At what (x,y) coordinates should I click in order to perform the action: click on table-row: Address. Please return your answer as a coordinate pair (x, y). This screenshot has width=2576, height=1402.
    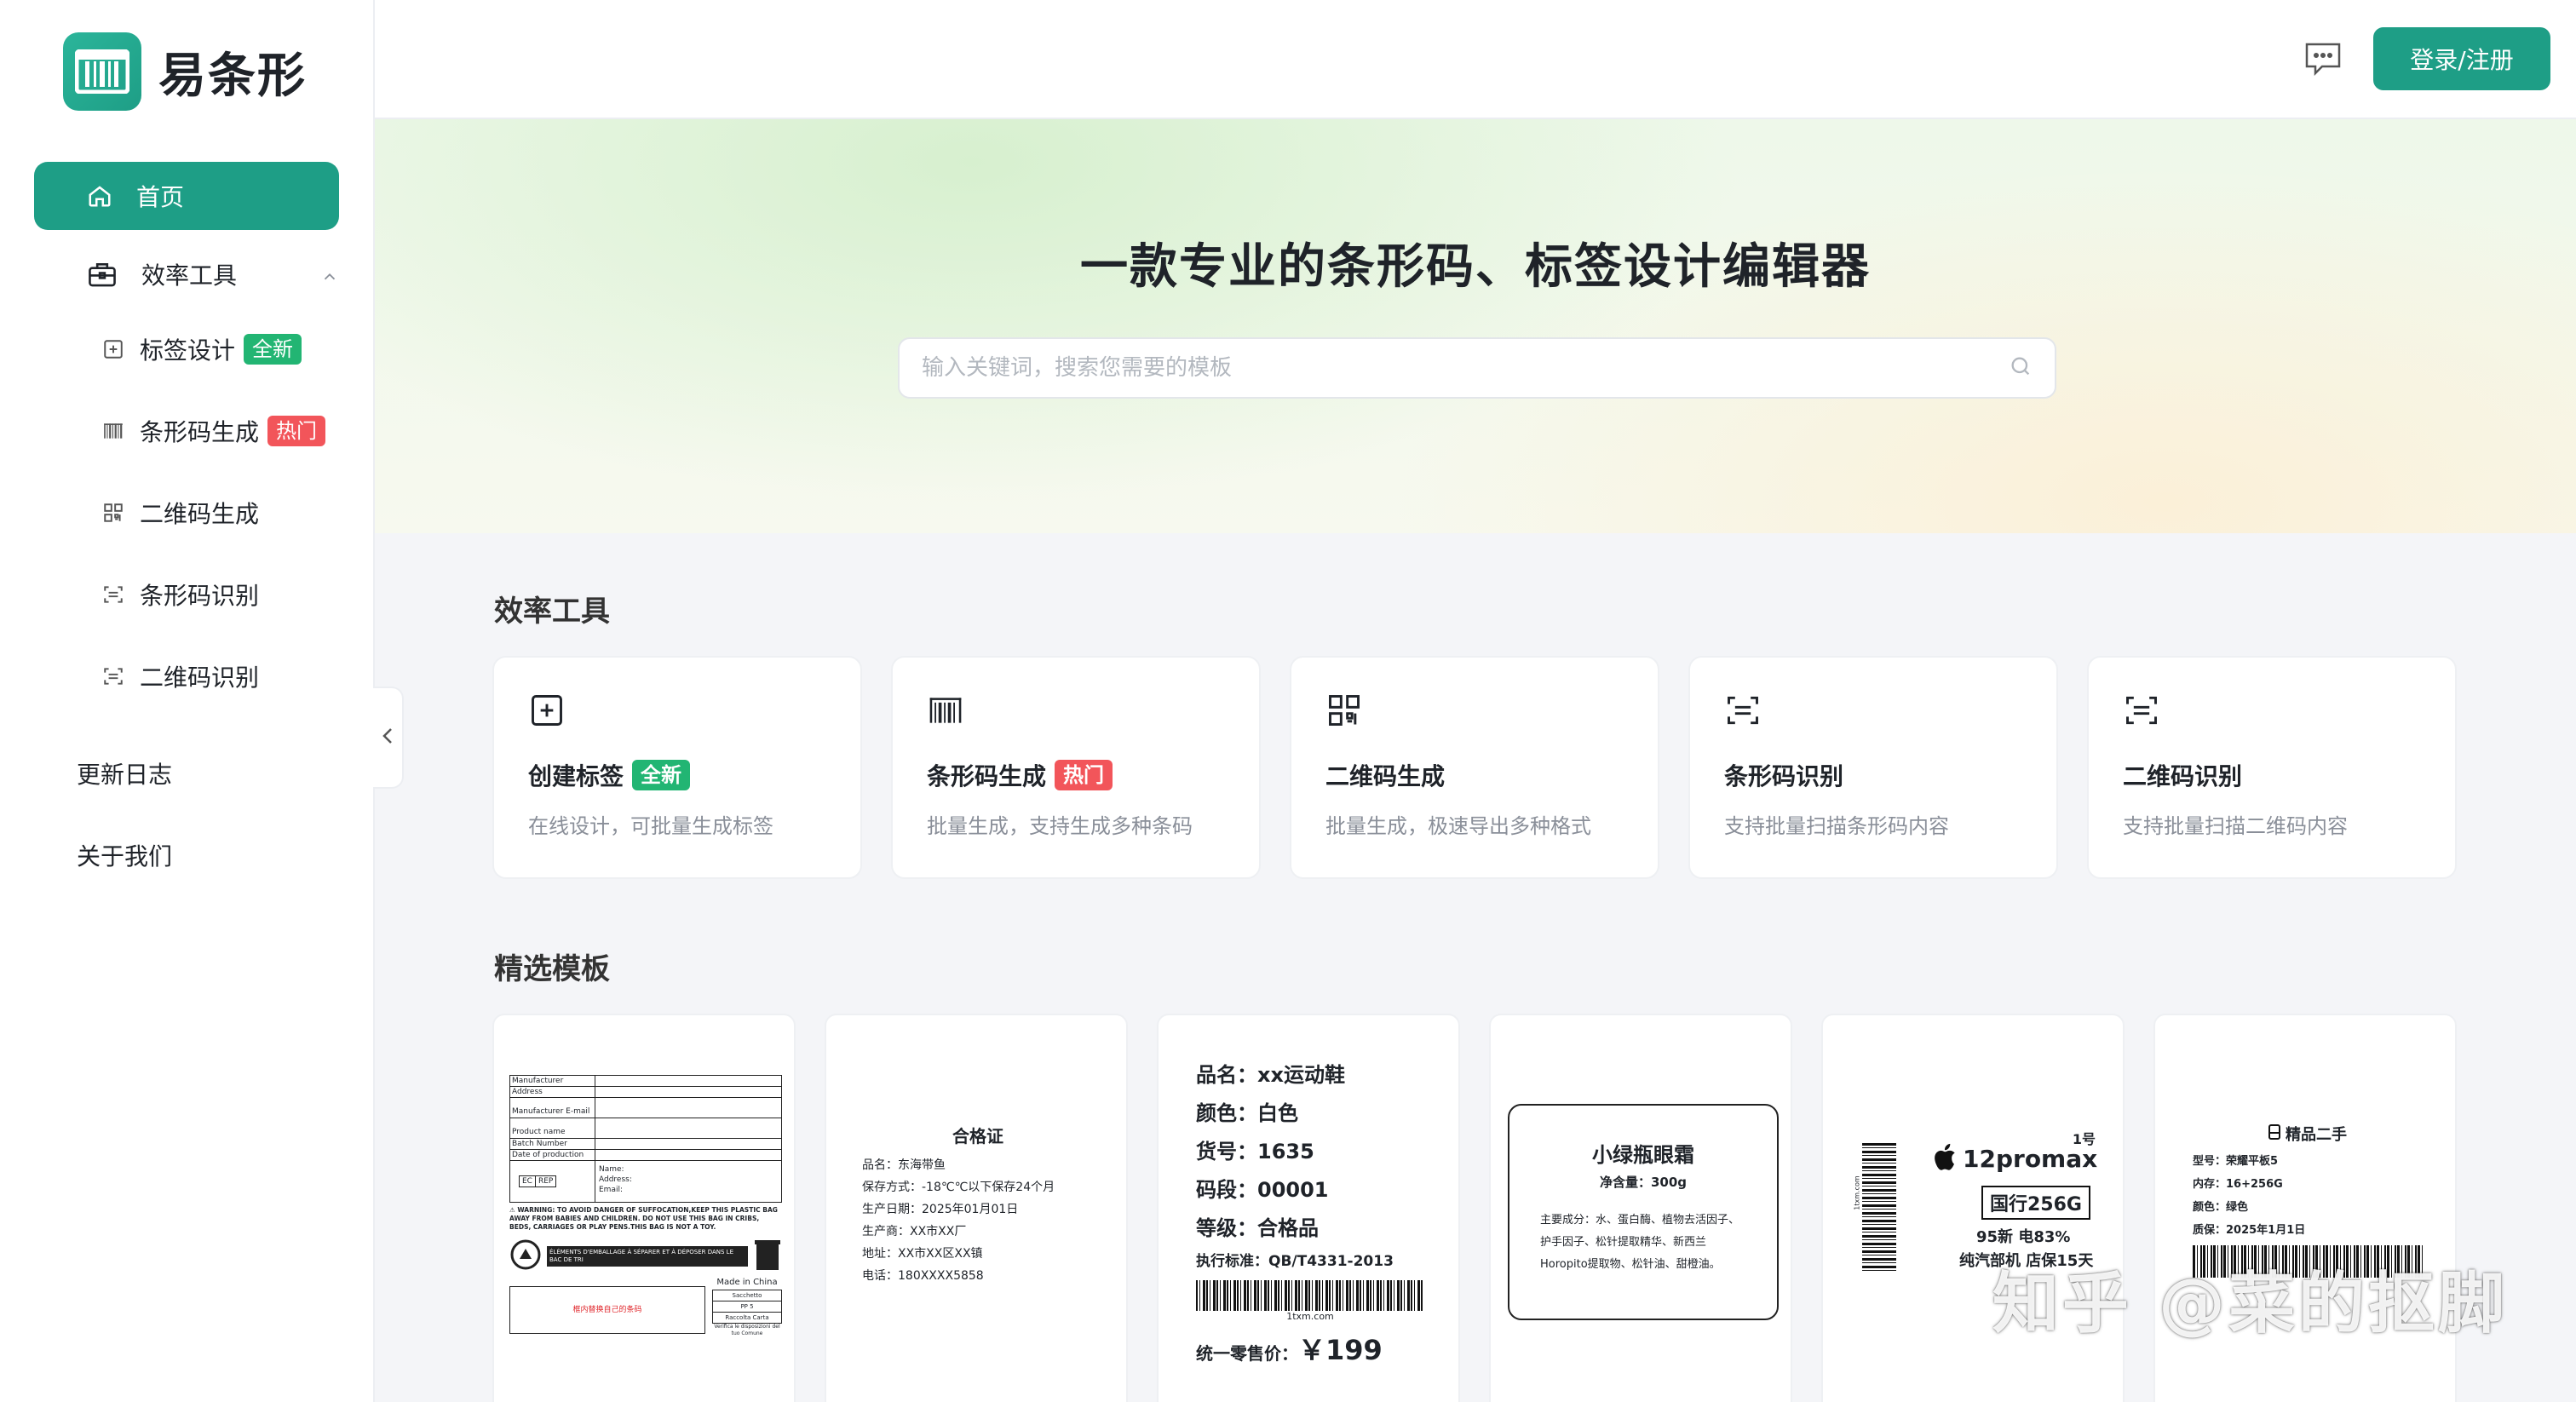
    Looking at the image, I should click on (646, 1092).